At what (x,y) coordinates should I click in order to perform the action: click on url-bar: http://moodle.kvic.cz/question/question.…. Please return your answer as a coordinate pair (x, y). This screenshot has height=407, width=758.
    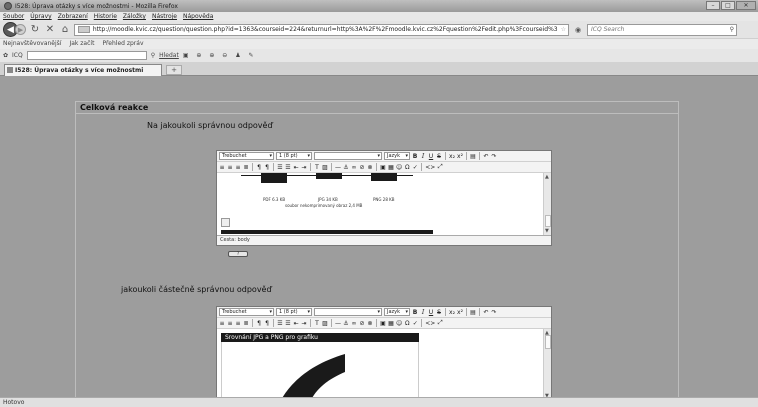
    Looking at the image, I should click on (321, 29).